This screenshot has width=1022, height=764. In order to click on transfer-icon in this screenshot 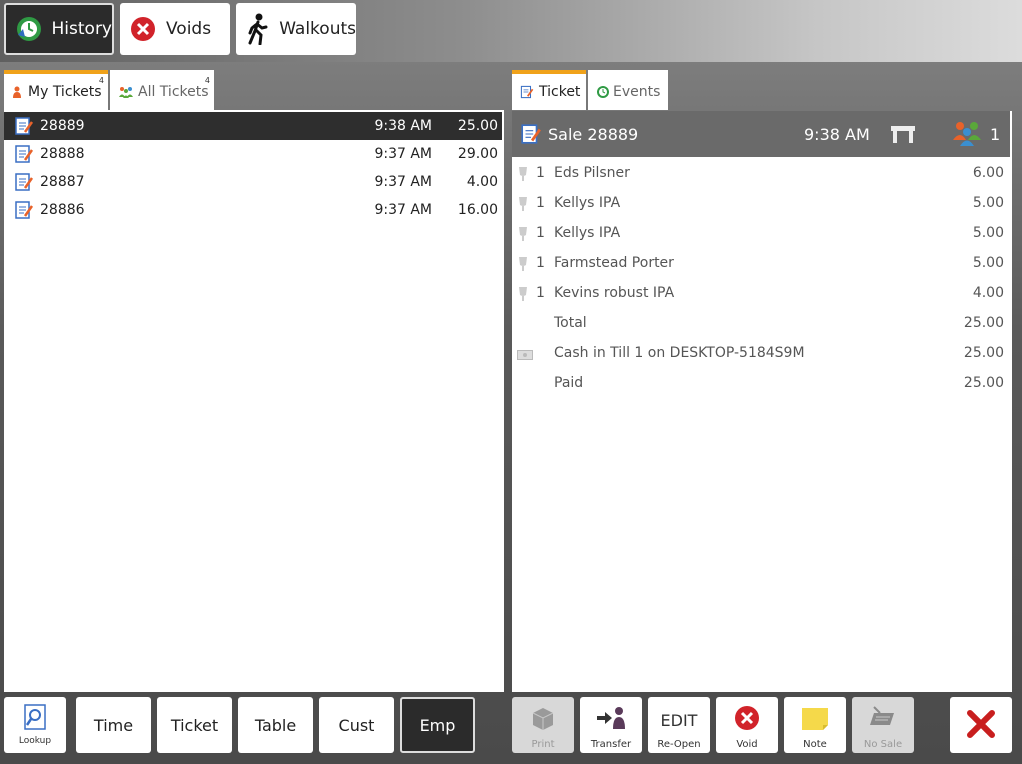, I will do `click(611, 718)`.